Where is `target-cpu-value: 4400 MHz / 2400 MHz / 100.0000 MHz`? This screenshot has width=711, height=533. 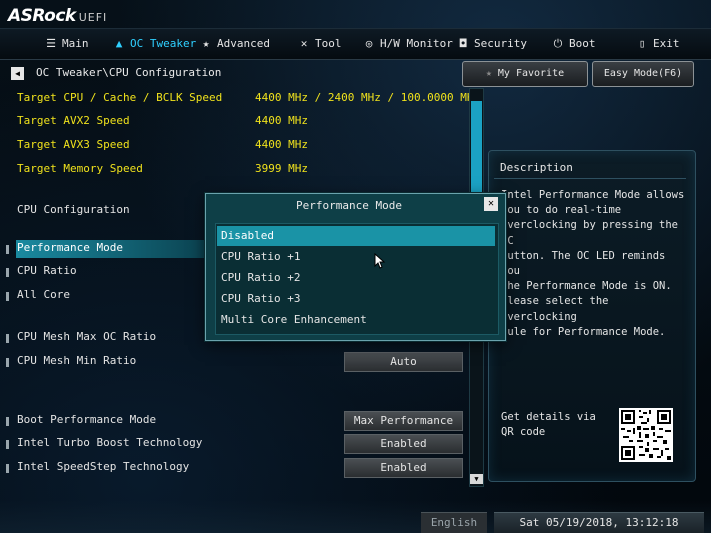 target-cpu-value: 4400 MHz / 2400 MHz / 100.0000 MHz is located at coordinates (368, 97).